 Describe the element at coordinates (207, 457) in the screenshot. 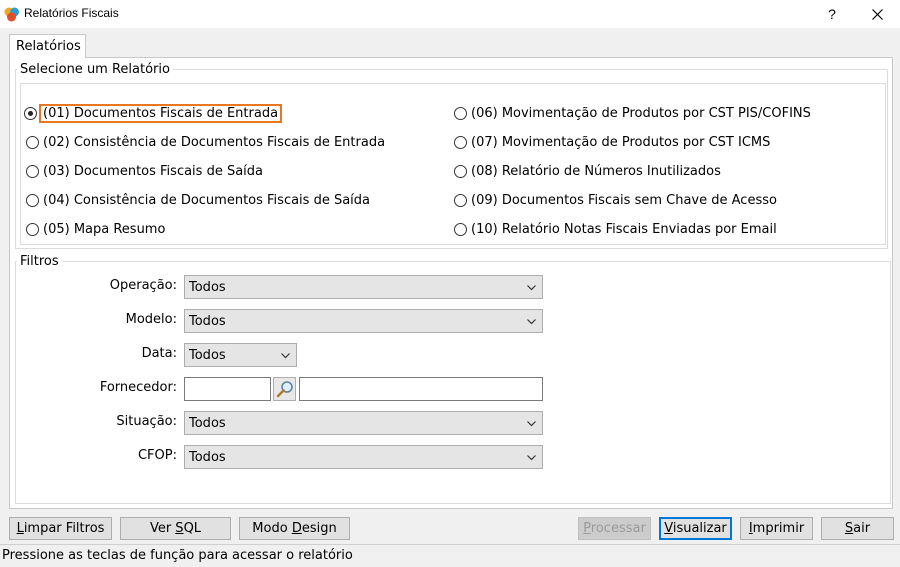

I see `cfop-value: Todos` at that location.